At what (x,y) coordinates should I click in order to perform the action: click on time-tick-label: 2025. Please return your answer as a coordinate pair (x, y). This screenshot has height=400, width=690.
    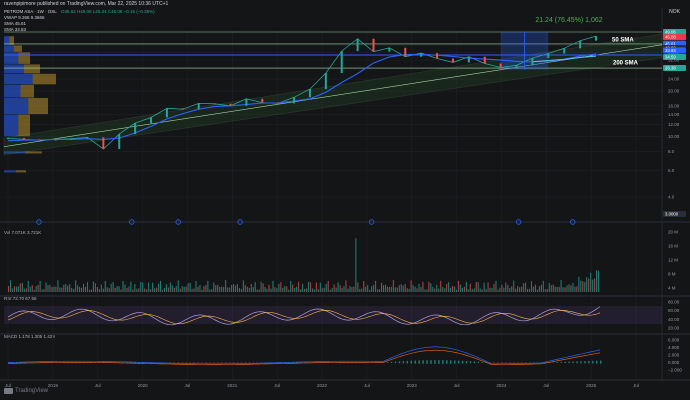
    Looking at the image, I should click on (591, 385).